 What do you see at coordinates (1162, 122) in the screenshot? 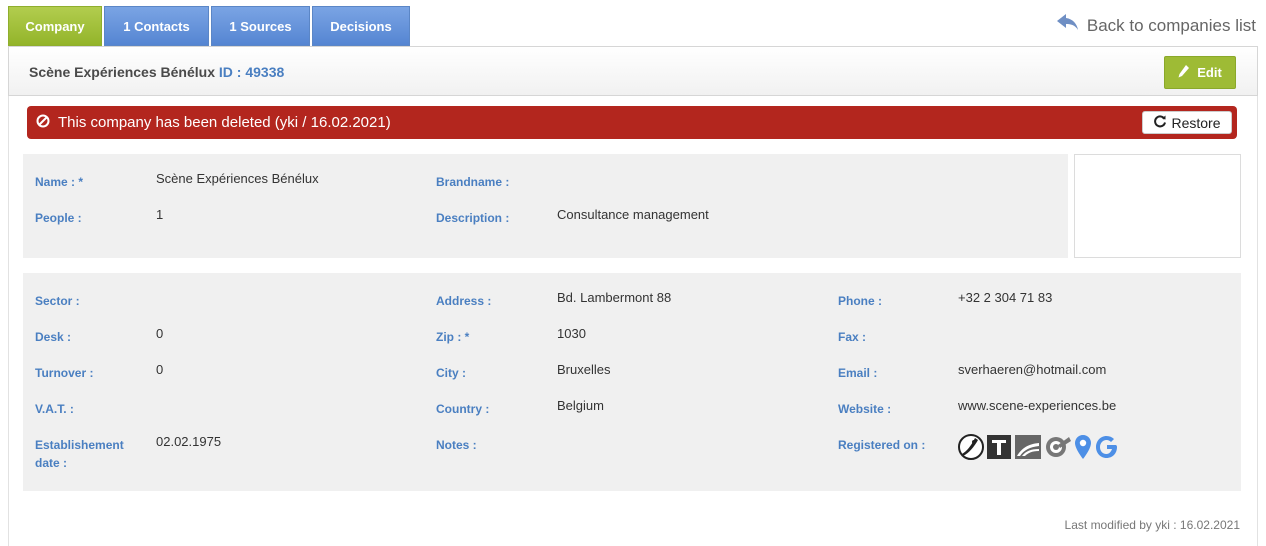
I see `refresh-icon` at bounding box center [1162, 122].